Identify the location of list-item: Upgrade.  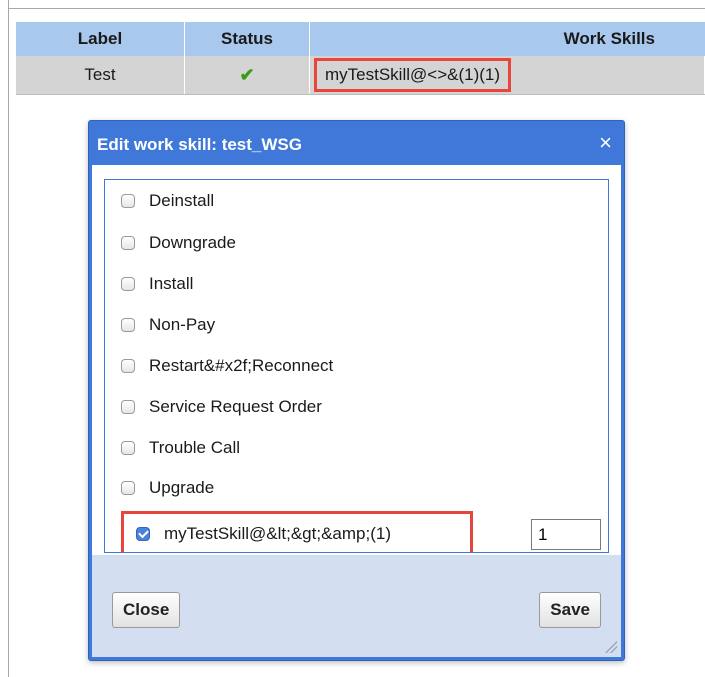
(167, 488).